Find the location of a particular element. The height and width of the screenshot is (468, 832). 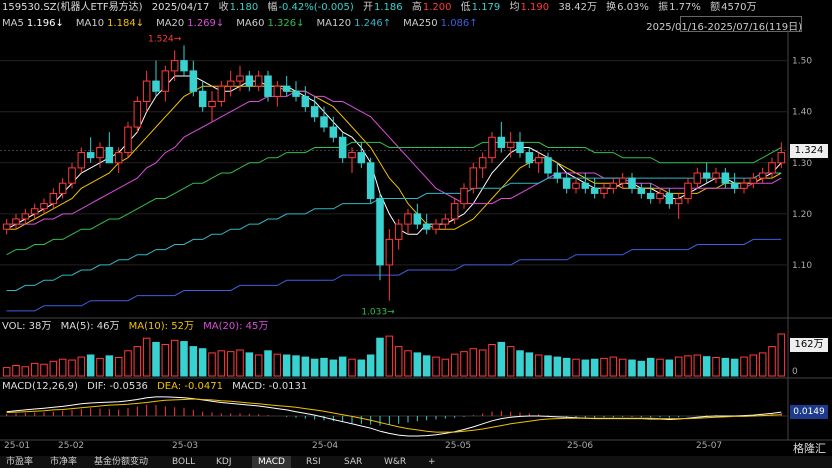

tab-6: RSI is located at coordinates (313, 462).